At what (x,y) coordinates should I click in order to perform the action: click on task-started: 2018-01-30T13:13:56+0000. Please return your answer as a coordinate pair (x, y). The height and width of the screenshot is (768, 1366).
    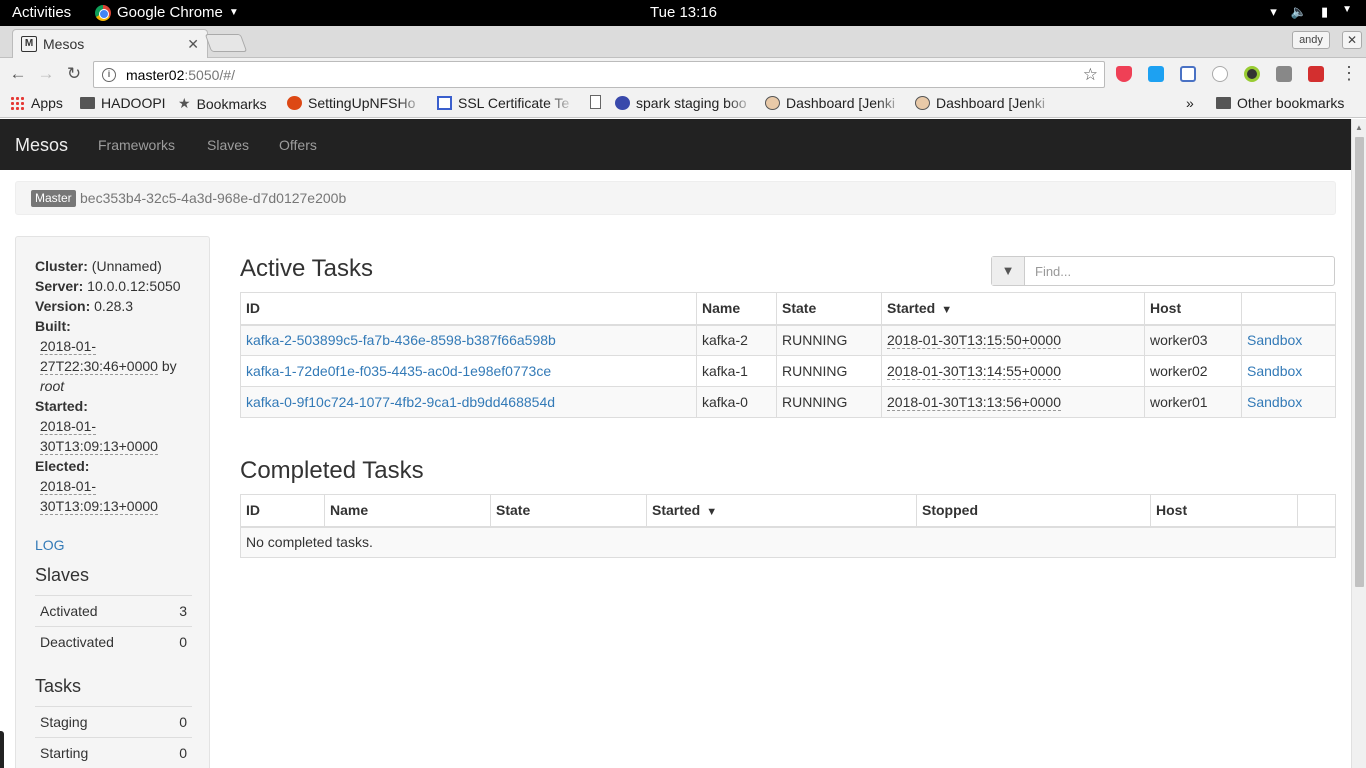
    Looking at the image, I should click on (974, 402).